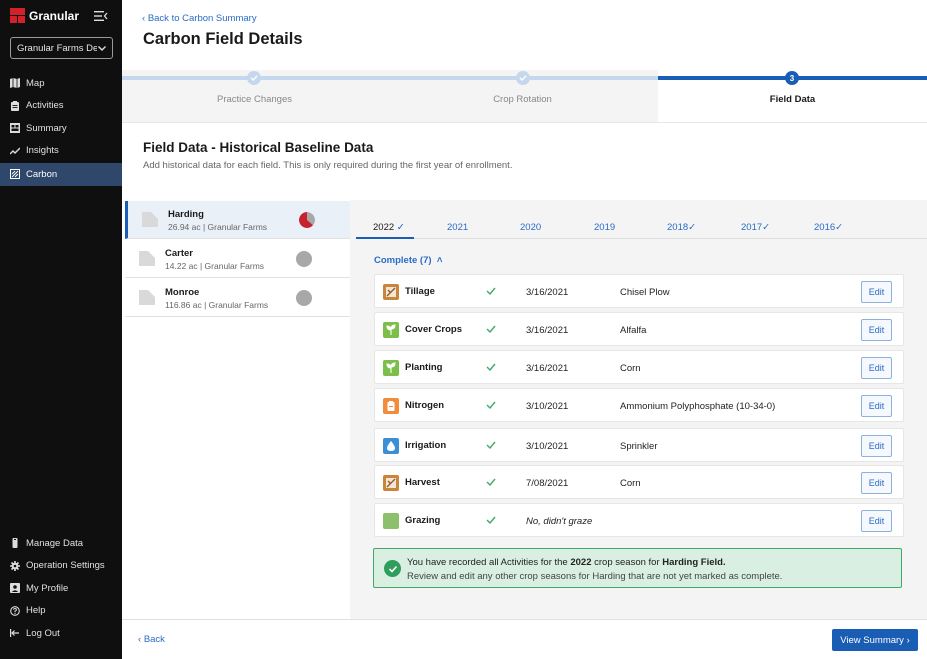 The image size is (927, 659). Describe the element at coordinates (457, 227) in the screenshot. I see `tab-2021: 2021` at that location.